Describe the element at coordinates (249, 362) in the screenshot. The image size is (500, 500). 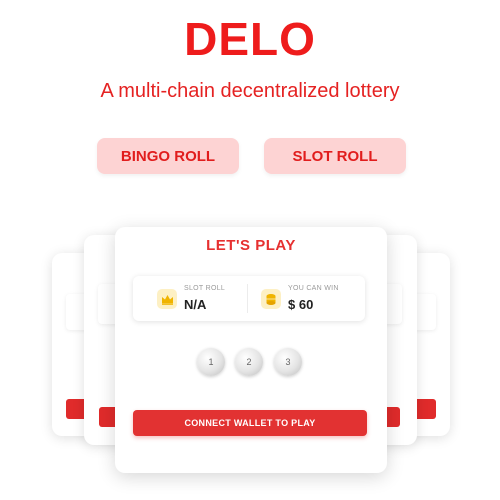
I see `lottery-ball-2: 2` at that location.